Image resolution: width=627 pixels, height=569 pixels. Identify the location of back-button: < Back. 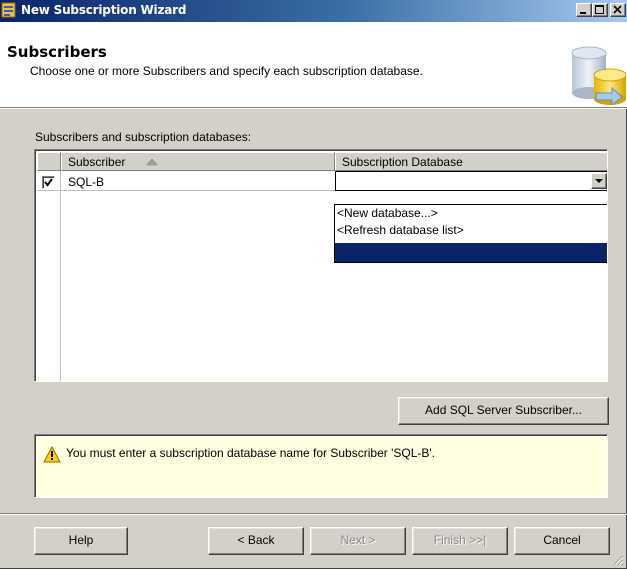
(256, 541).